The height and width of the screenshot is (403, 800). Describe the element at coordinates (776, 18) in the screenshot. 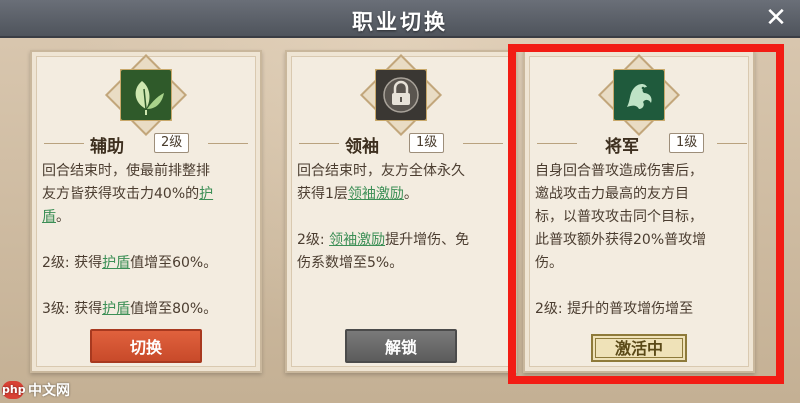

I see `close-icon: ✕` at that location.